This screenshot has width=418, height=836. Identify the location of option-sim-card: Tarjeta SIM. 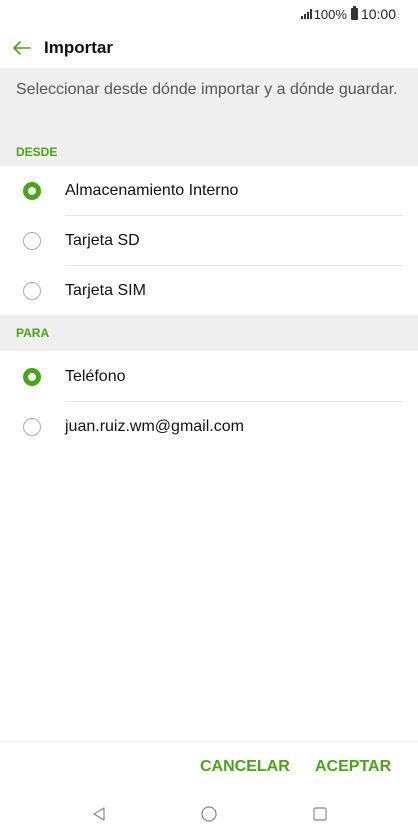
(209, 290).